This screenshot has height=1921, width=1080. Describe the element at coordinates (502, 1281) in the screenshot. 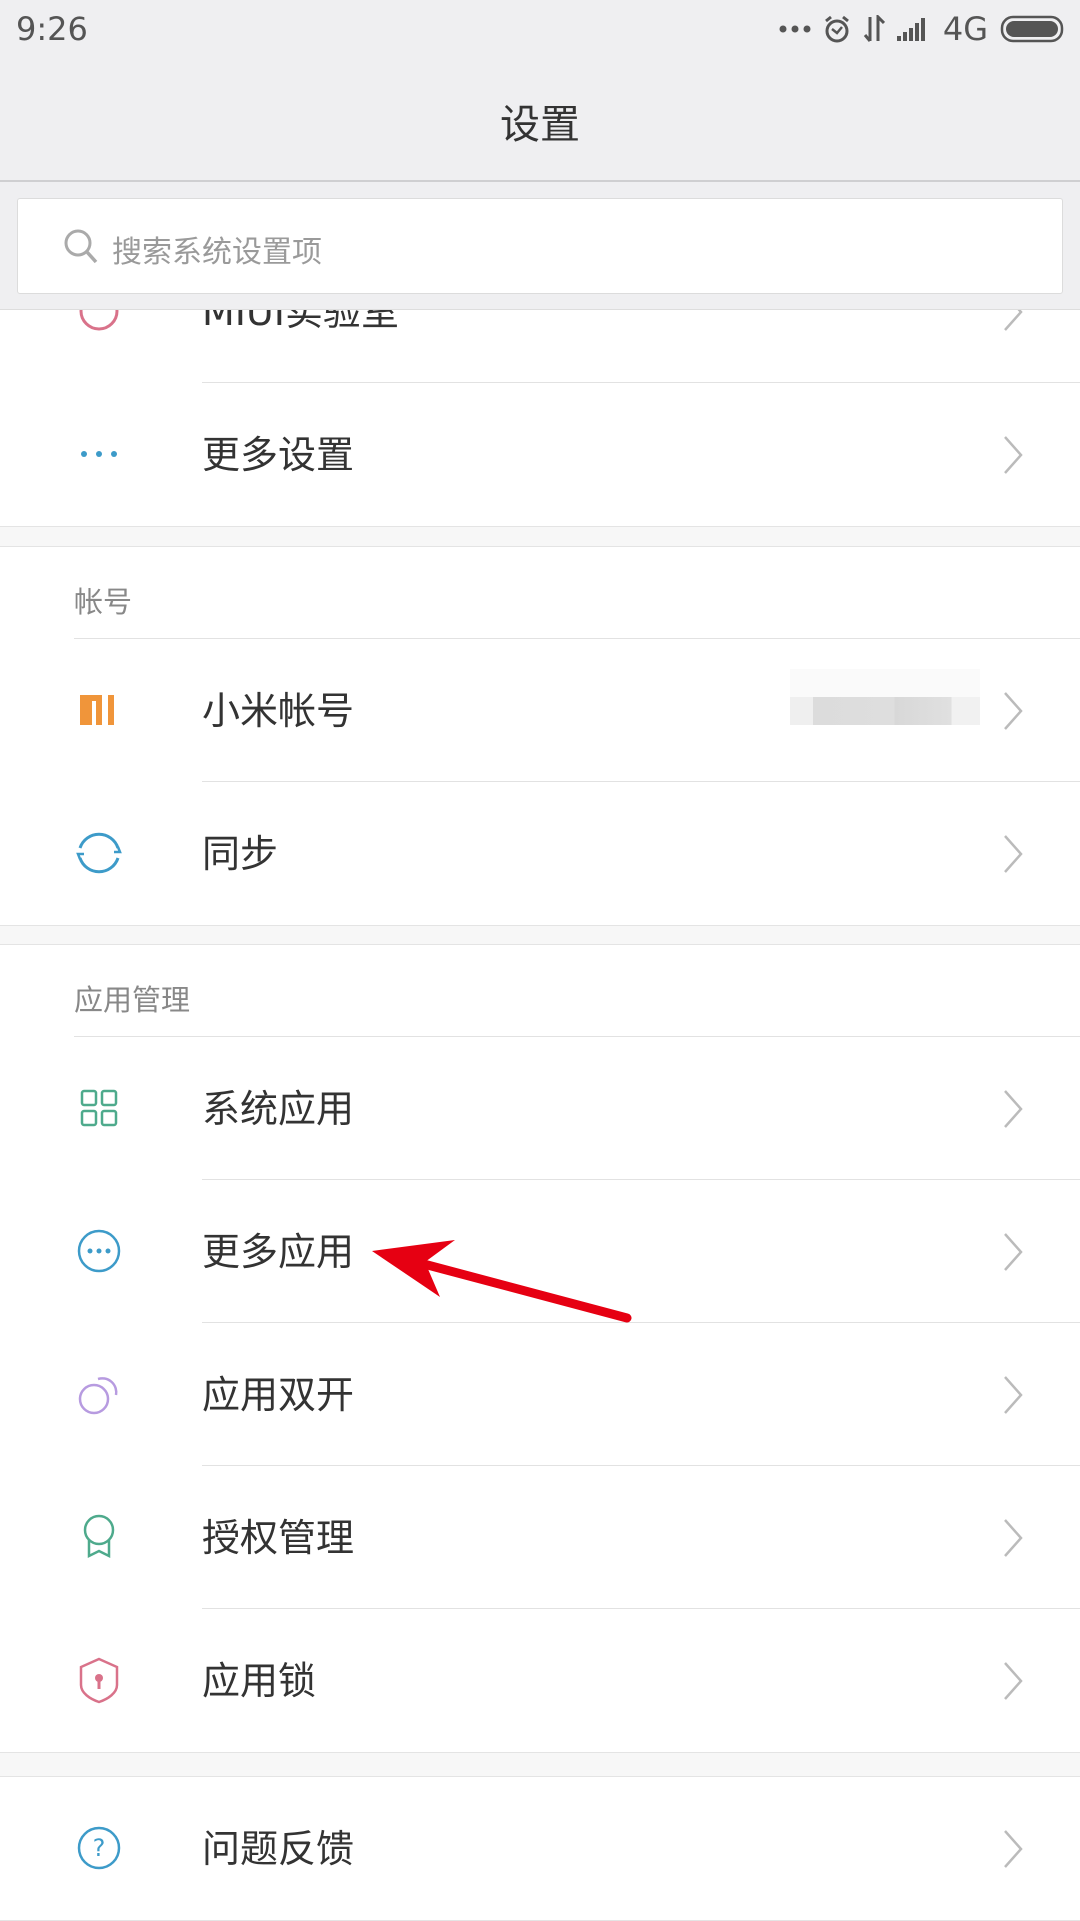

I see `red-arrow-annotation` at that location.